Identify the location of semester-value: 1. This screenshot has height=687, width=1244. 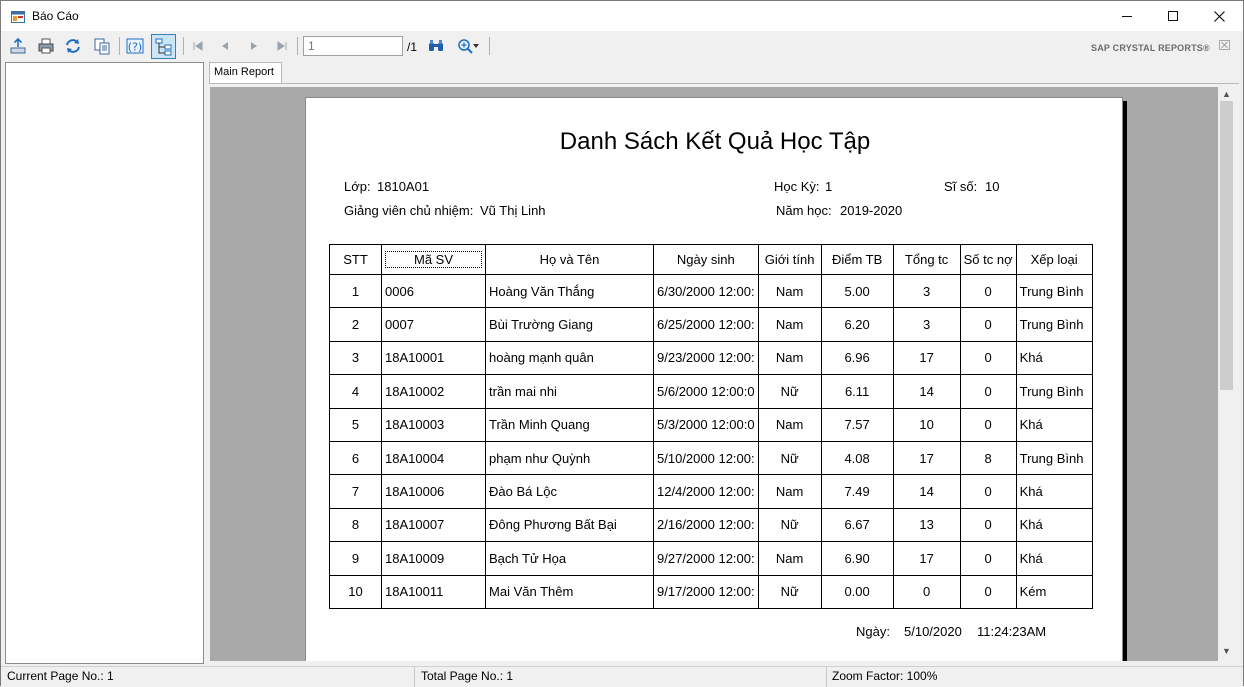
(829, 186).